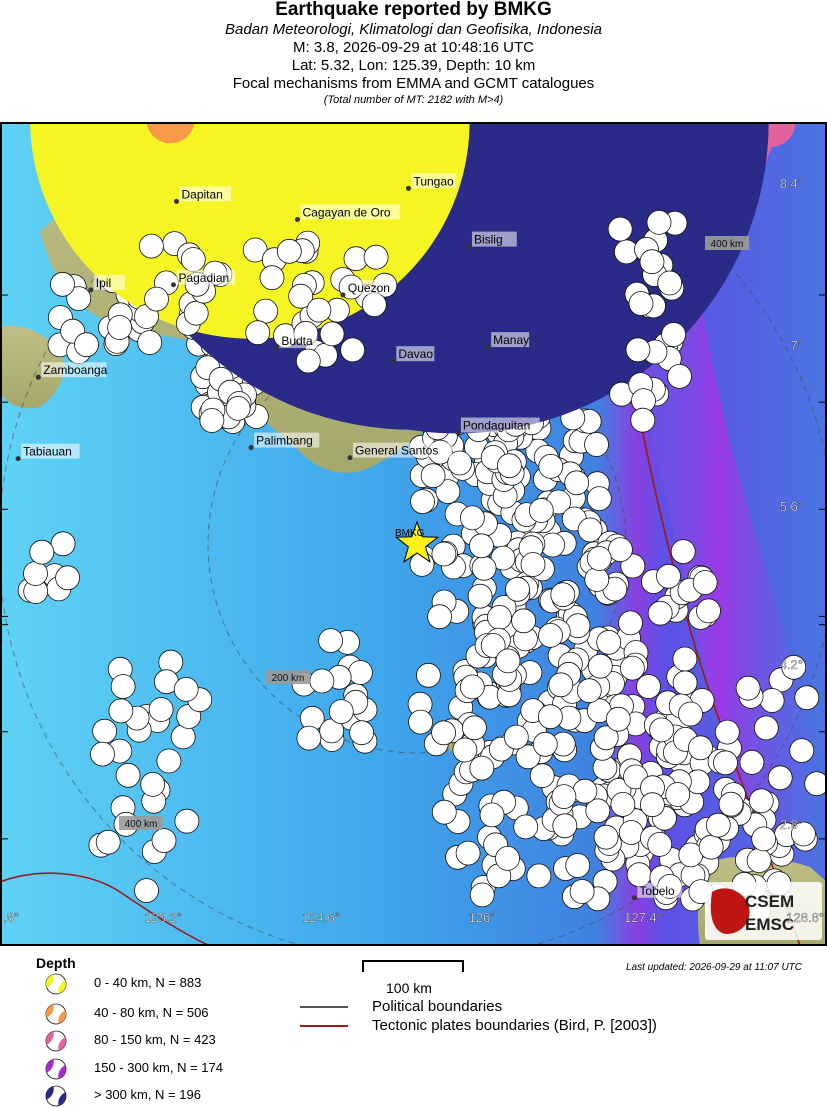  I want to click on magnitude-time: M: 3.8, 2026-09-29 at 10:48:16 UTC, so click(413, 47).